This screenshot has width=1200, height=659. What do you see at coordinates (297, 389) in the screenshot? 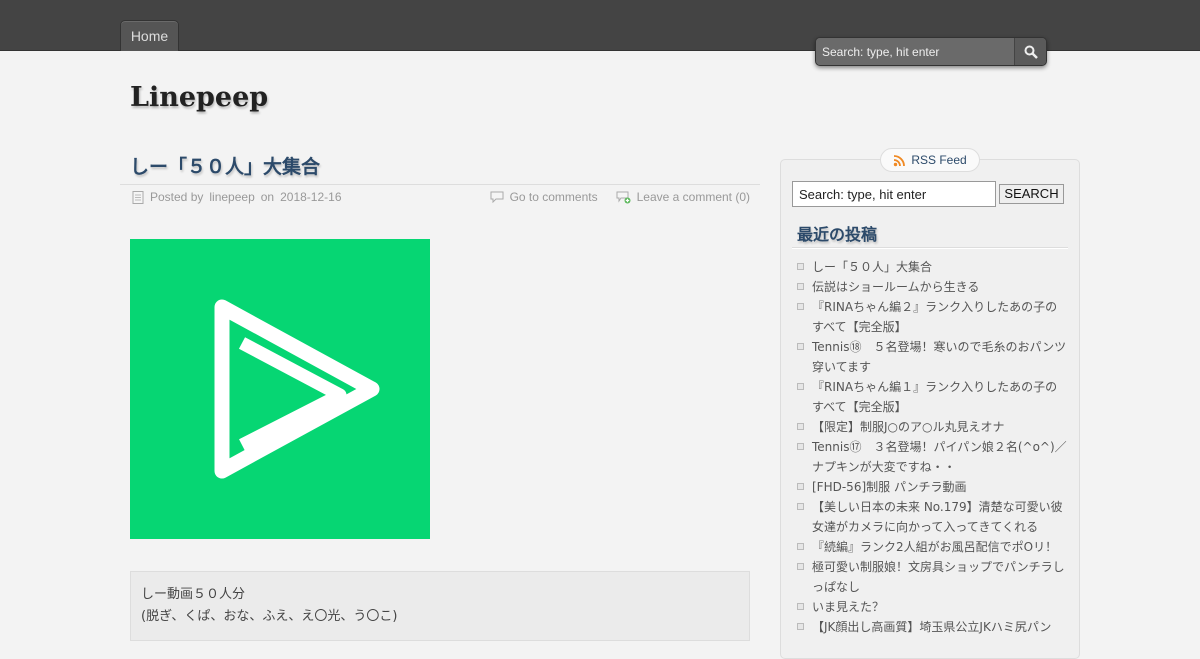
I see `play-logo-icon` at bounding box center [297, 389].